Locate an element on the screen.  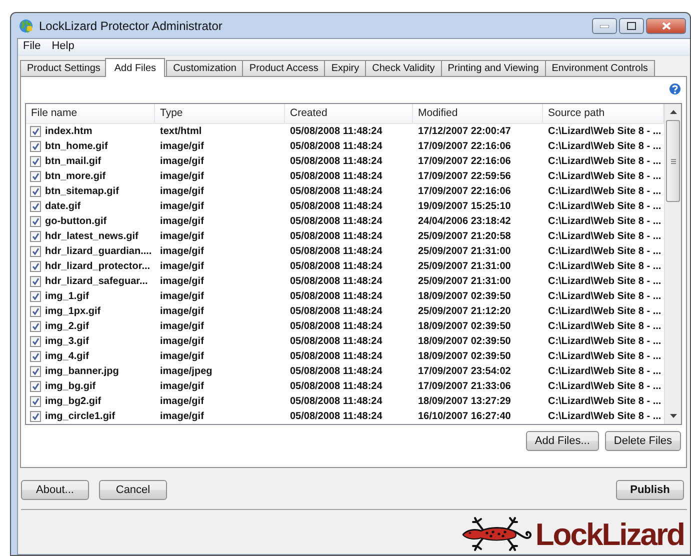
table-cell: img_banner.jpg is located at coordinates (82, 371).